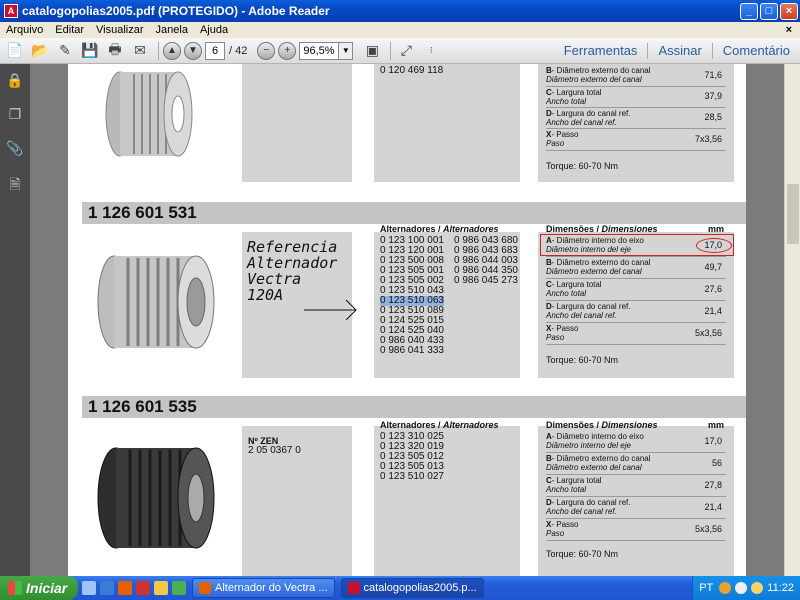 Image resolution: width=800 pixels, height=600 pixels. I want to click on dim-label-es: Paso, so click(555, 533).